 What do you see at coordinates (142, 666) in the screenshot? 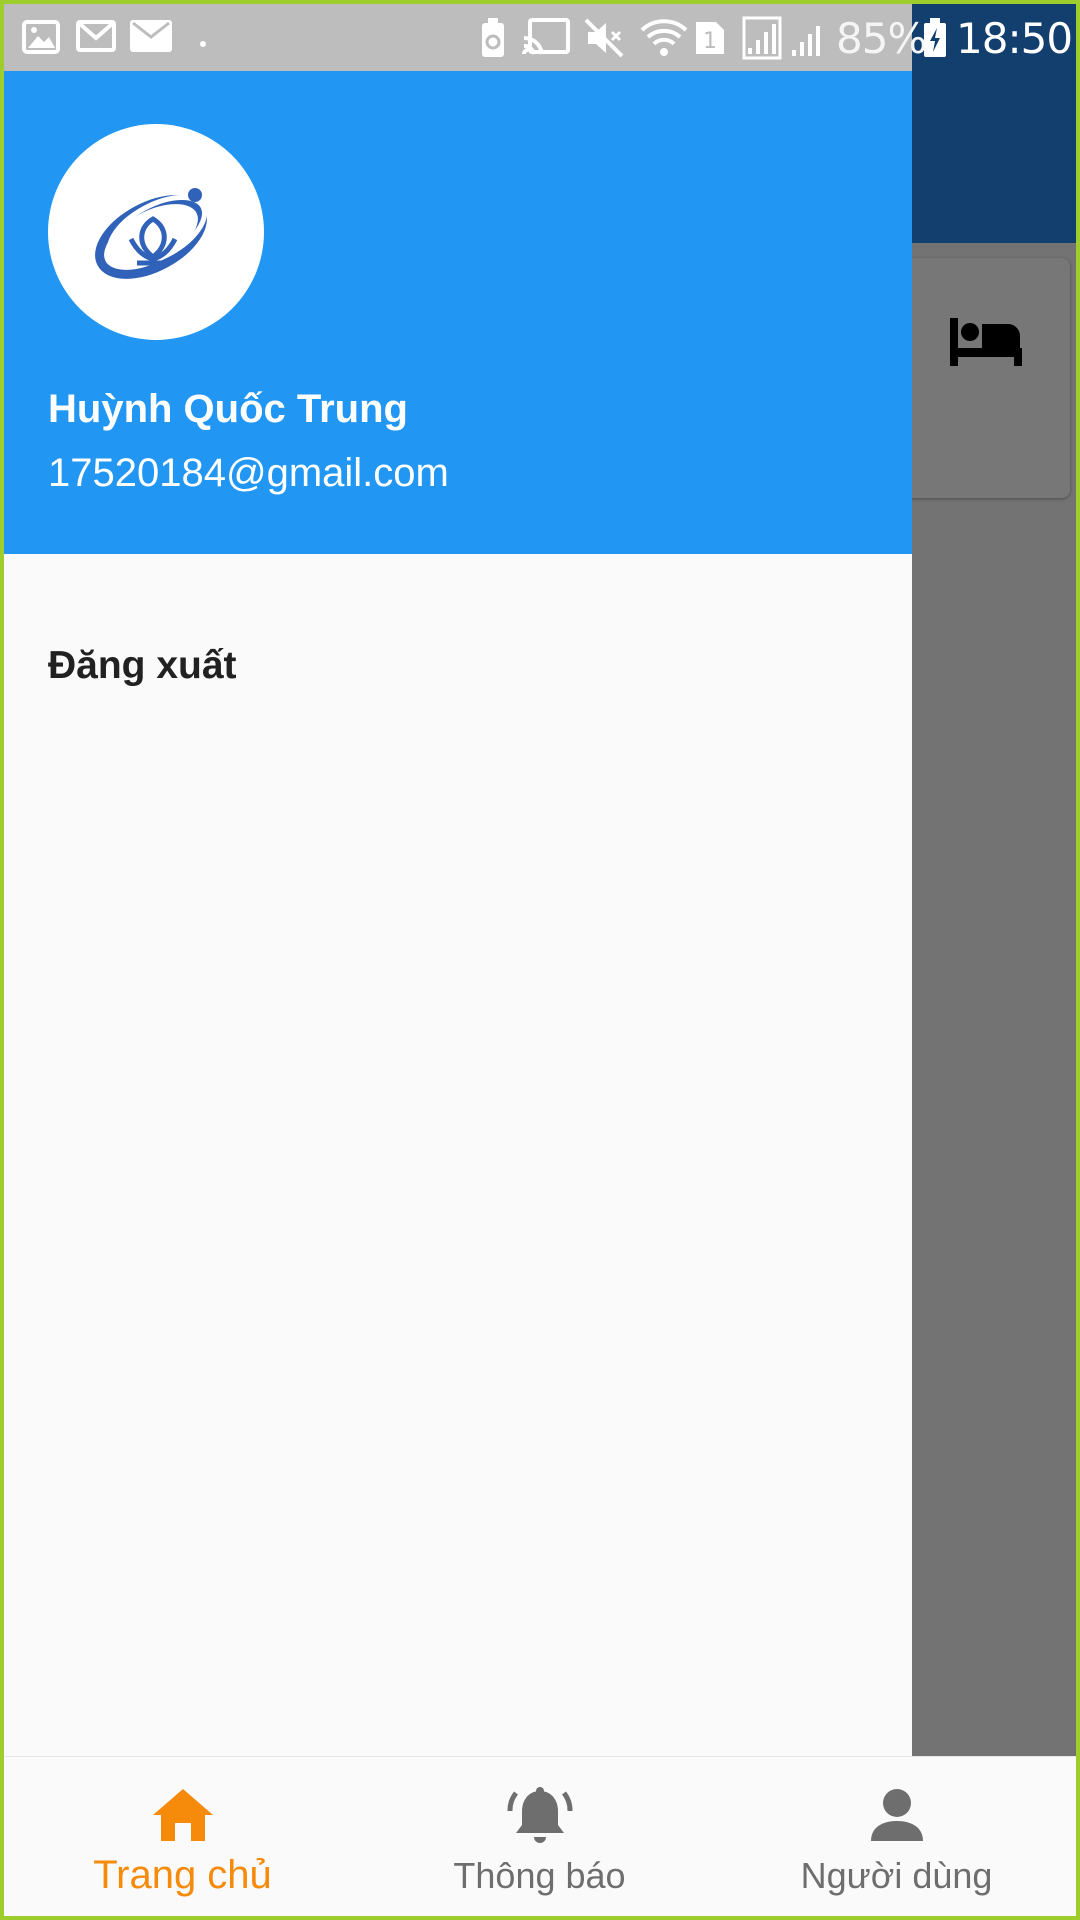
I see `logout-menu-item: Đăng xuất` at bounding box center [142, 666].